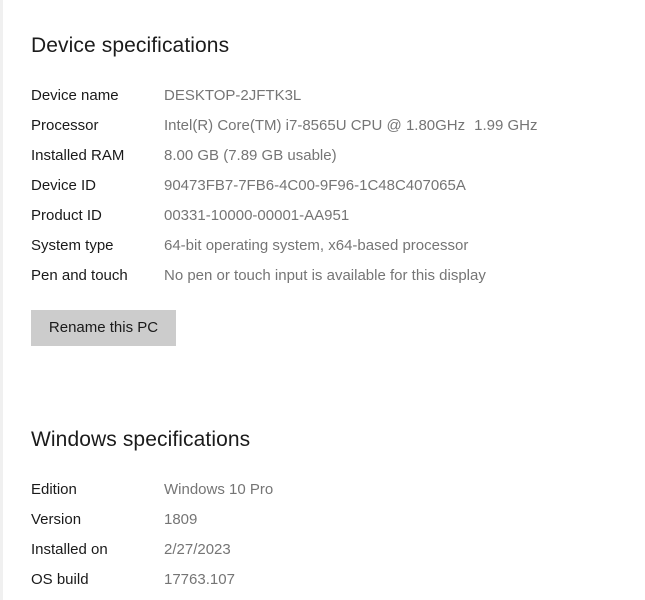 The image size is (645, 600). I want to click on spec-label-version: Version, so click(56, 519).